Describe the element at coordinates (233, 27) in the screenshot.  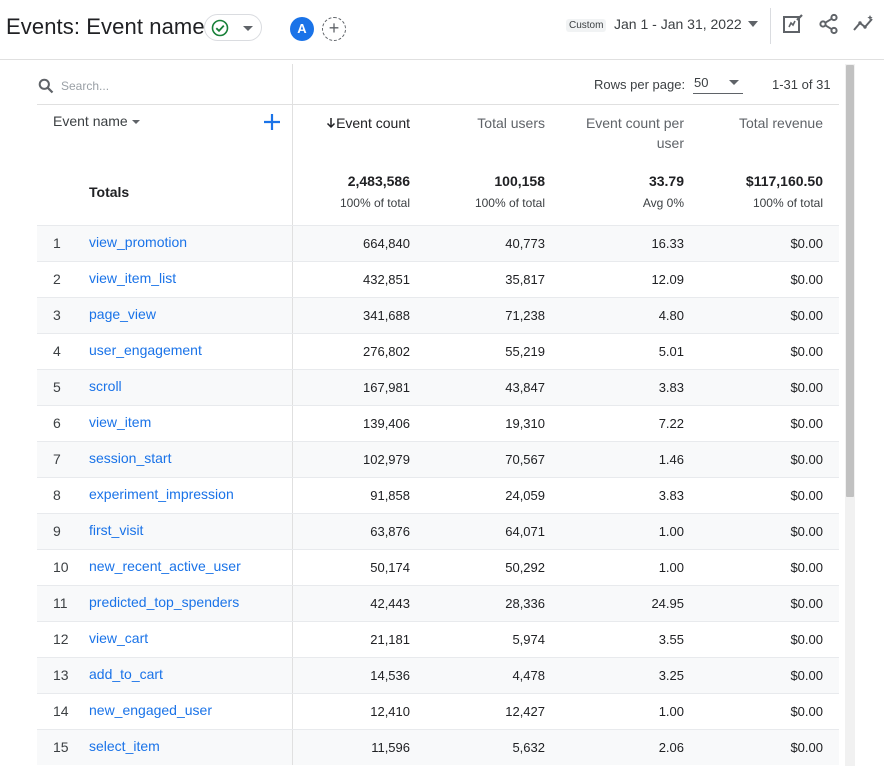
I see `status-chip` at that location.